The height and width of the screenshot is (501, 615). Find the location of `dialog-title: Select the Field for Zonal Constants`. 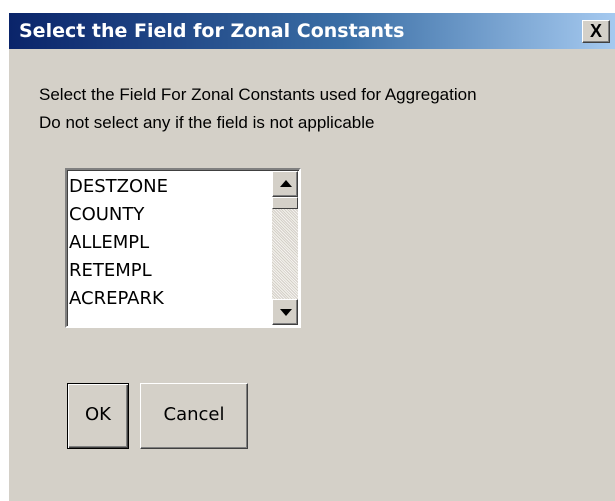

dialog-title: Select the Field for Zonal Constants is located at coordinates (212, 31).